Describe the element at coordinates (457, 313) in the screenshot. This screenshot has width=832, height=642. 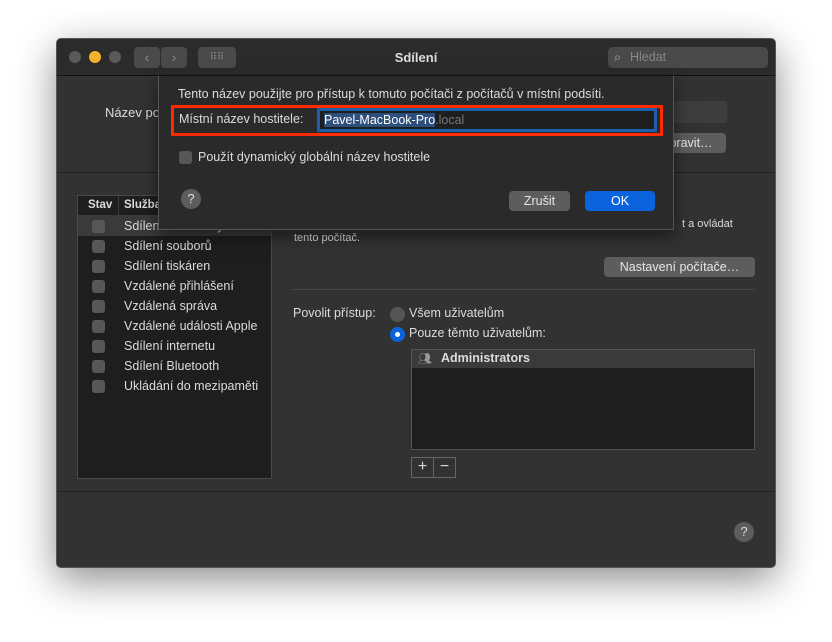
I see `radio-all-label: Všem uživatelům` at that location.